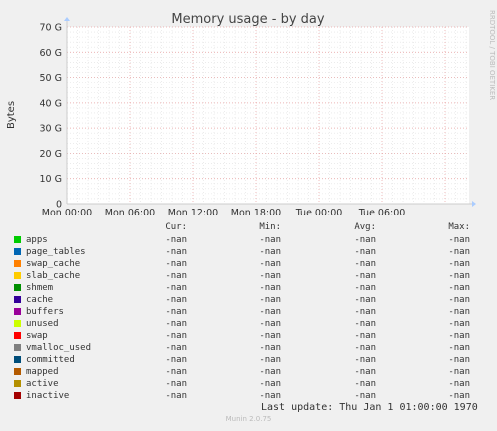 This screenshot has height=431, width=497. I want to click on legend-series-name: shmem, so click(40, 288).